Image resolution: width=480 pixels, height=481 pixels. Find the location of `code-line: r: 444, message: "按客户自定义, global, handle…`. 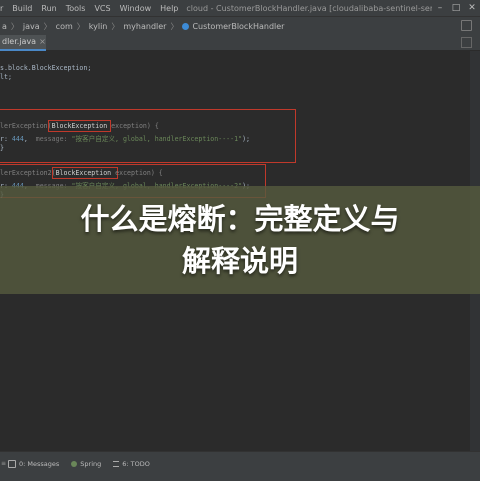

code-line: r: 444, message: "按客户自定义, global, handle… is located at coordinates (125, 138).